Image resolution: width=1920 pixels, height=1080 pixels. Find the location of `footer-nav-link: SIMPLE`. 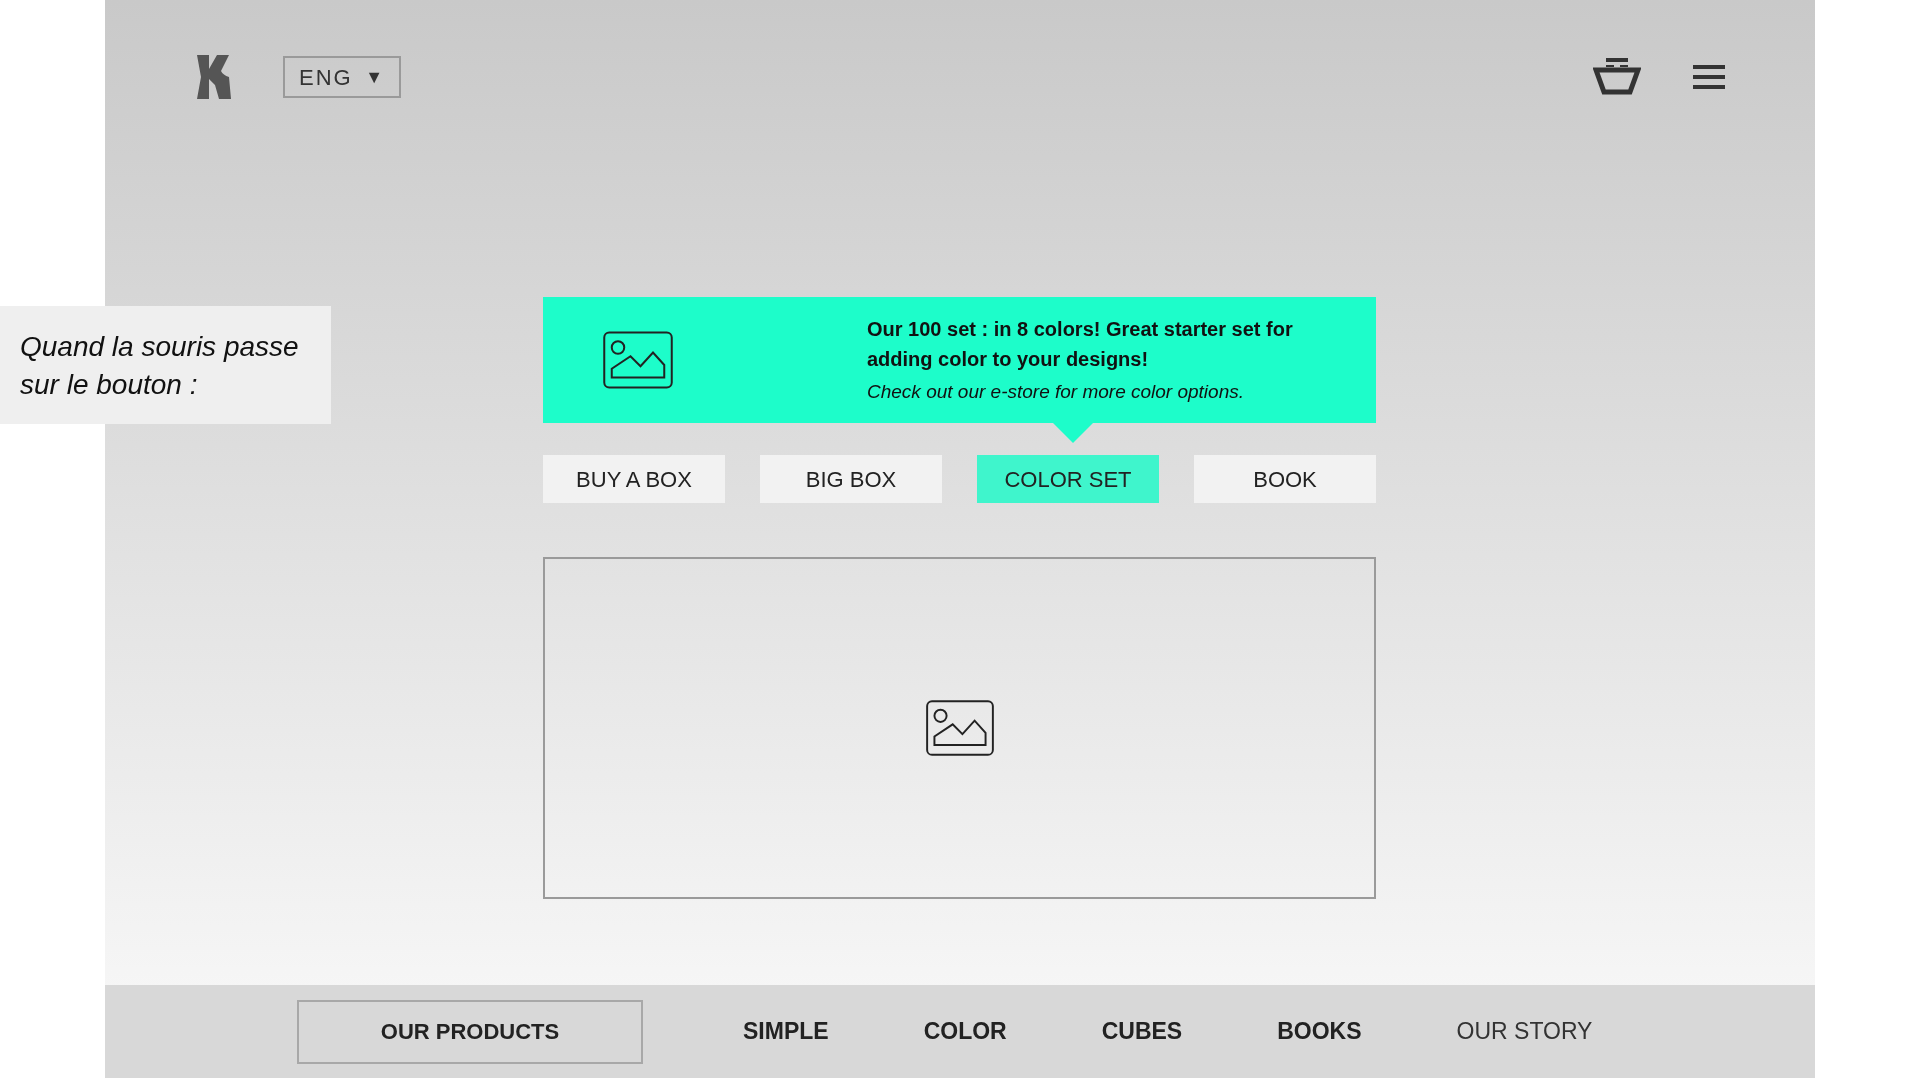

footer-nav-link: SIMPLE is located at coordinates (786, 1031).